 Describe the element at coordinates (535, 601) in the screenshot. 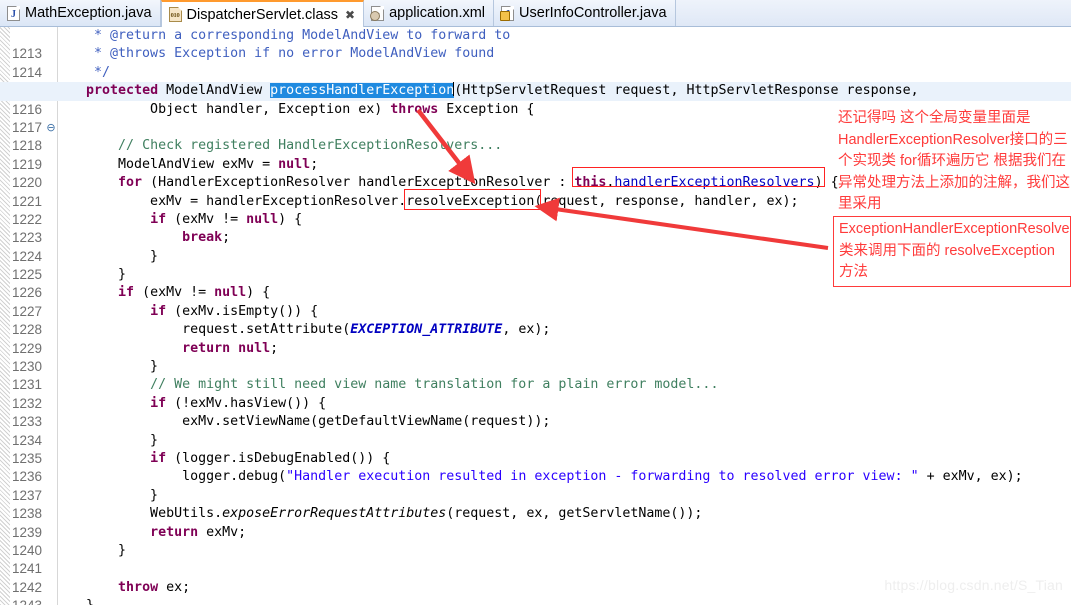

I see `code-line: 1244 }` at that location.